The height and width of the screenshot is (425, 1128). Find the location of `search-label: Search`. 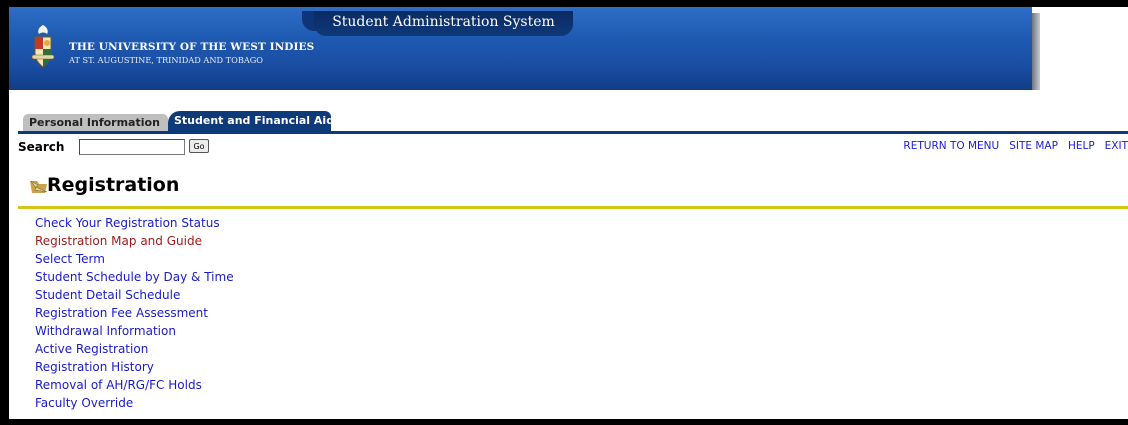

search-label: Search is located at coordinates (41, 147).